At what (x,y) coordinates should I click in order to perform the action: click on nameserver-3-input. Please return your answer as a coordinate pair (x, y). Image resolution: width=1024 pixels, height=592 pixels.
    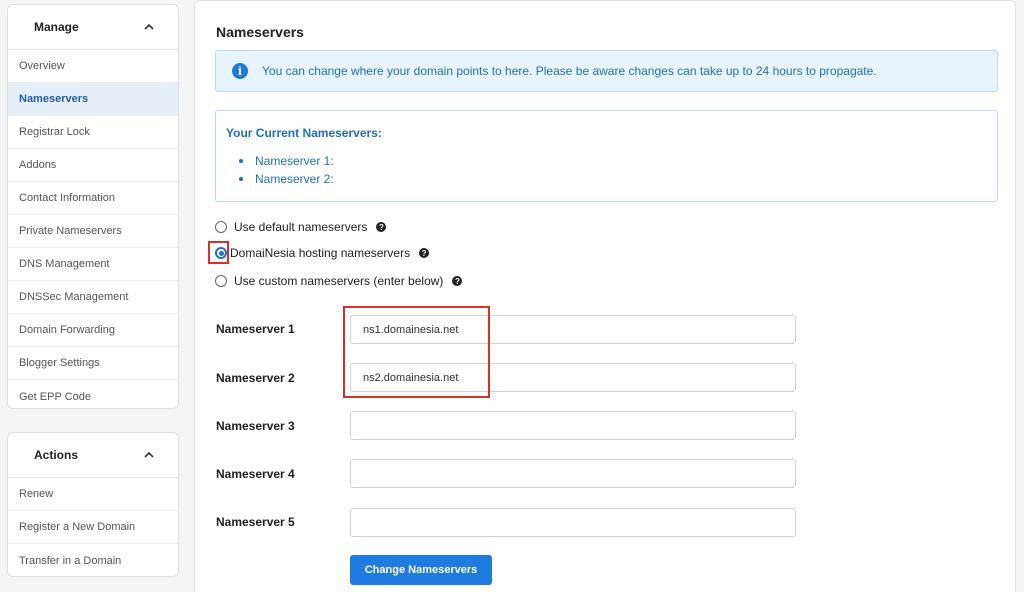
    Looking at the image, I should click on (573, 425).